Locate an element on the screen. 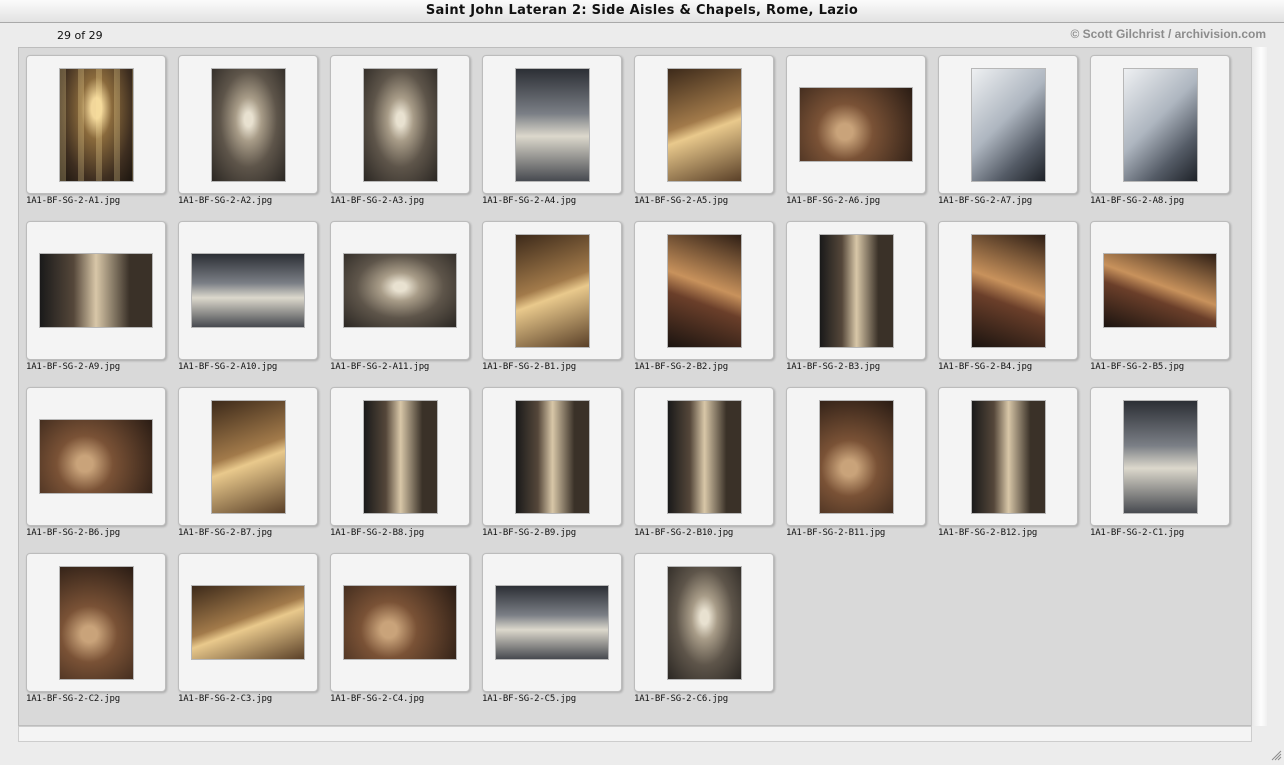  thumbnail-item: 1A1-BF-SG-2-A7.jpg is located at coordinates (1004, 127).